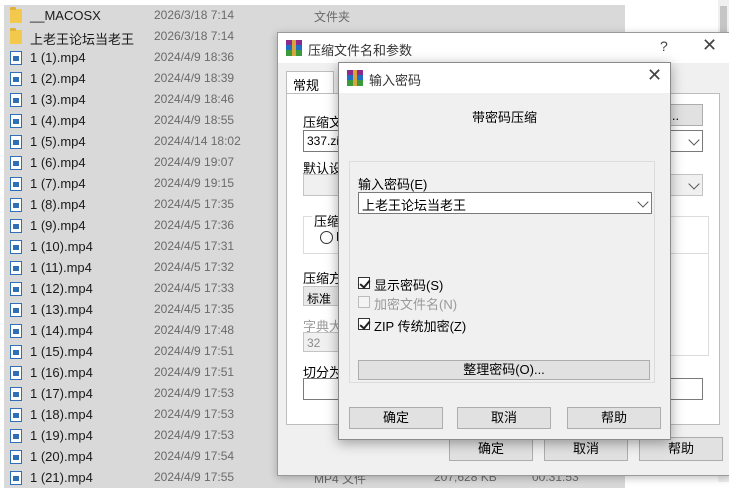 The image size is (729, 488). What do you see at coordinates (414, 205) in the screenshot?
I see `password-value: 上老王论坛当老王` at bounding box center [414, 205].